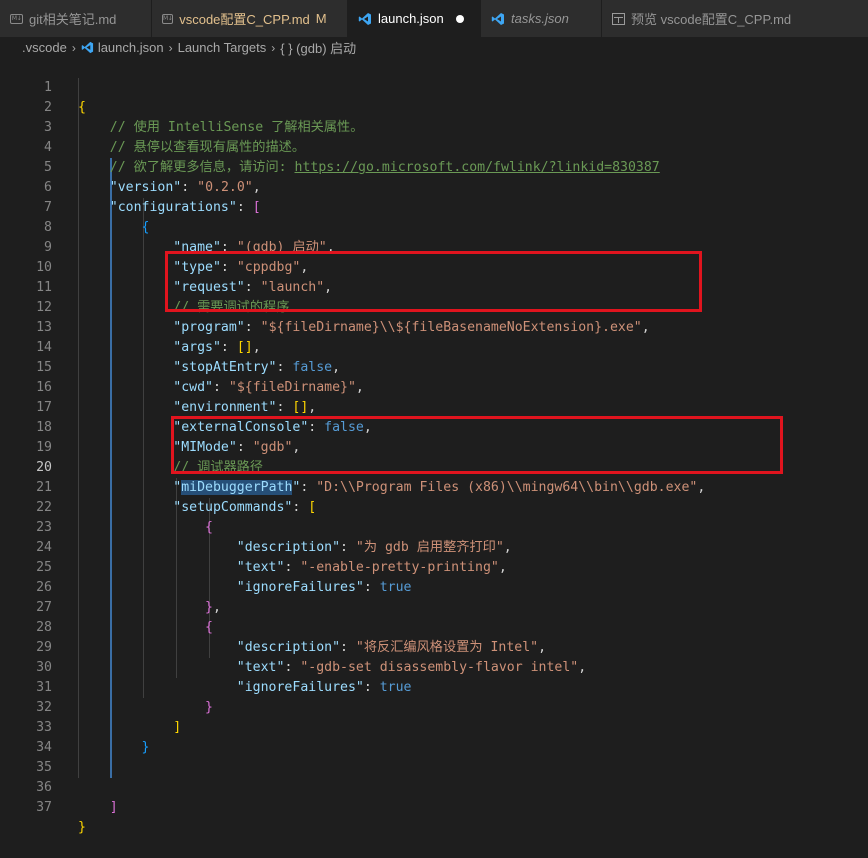  What do you see at coordinates (434, 226) in the screenshot?
I see `code-line: 8 "name": "(gdb) 启动",` at bounding box center [434, 226].